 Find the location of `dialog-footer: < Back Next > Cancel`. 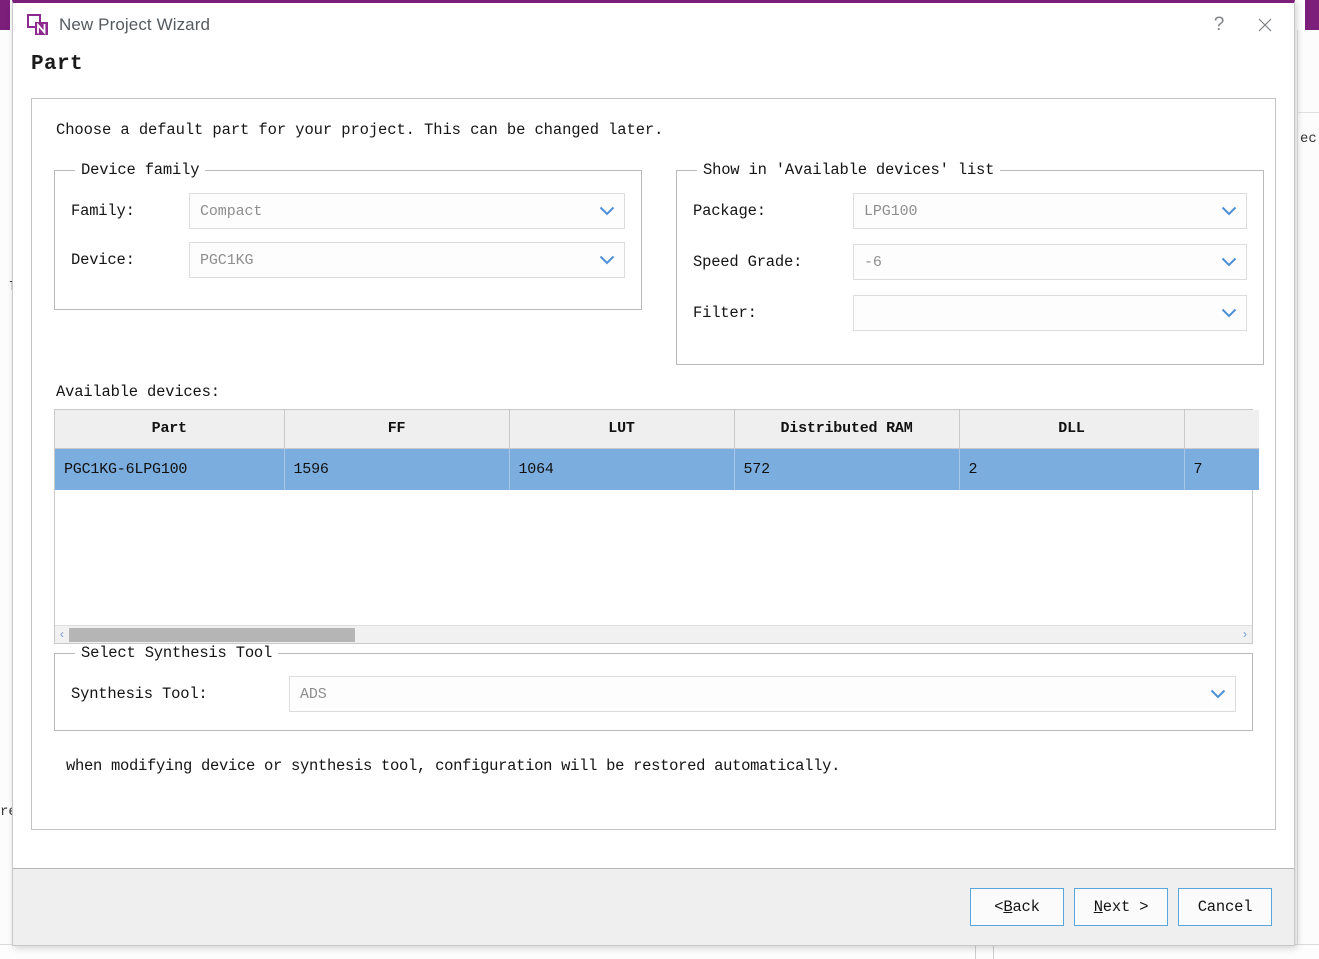

dialog-footer: < Back Next > Cancel is located at coordinates (653, 906).